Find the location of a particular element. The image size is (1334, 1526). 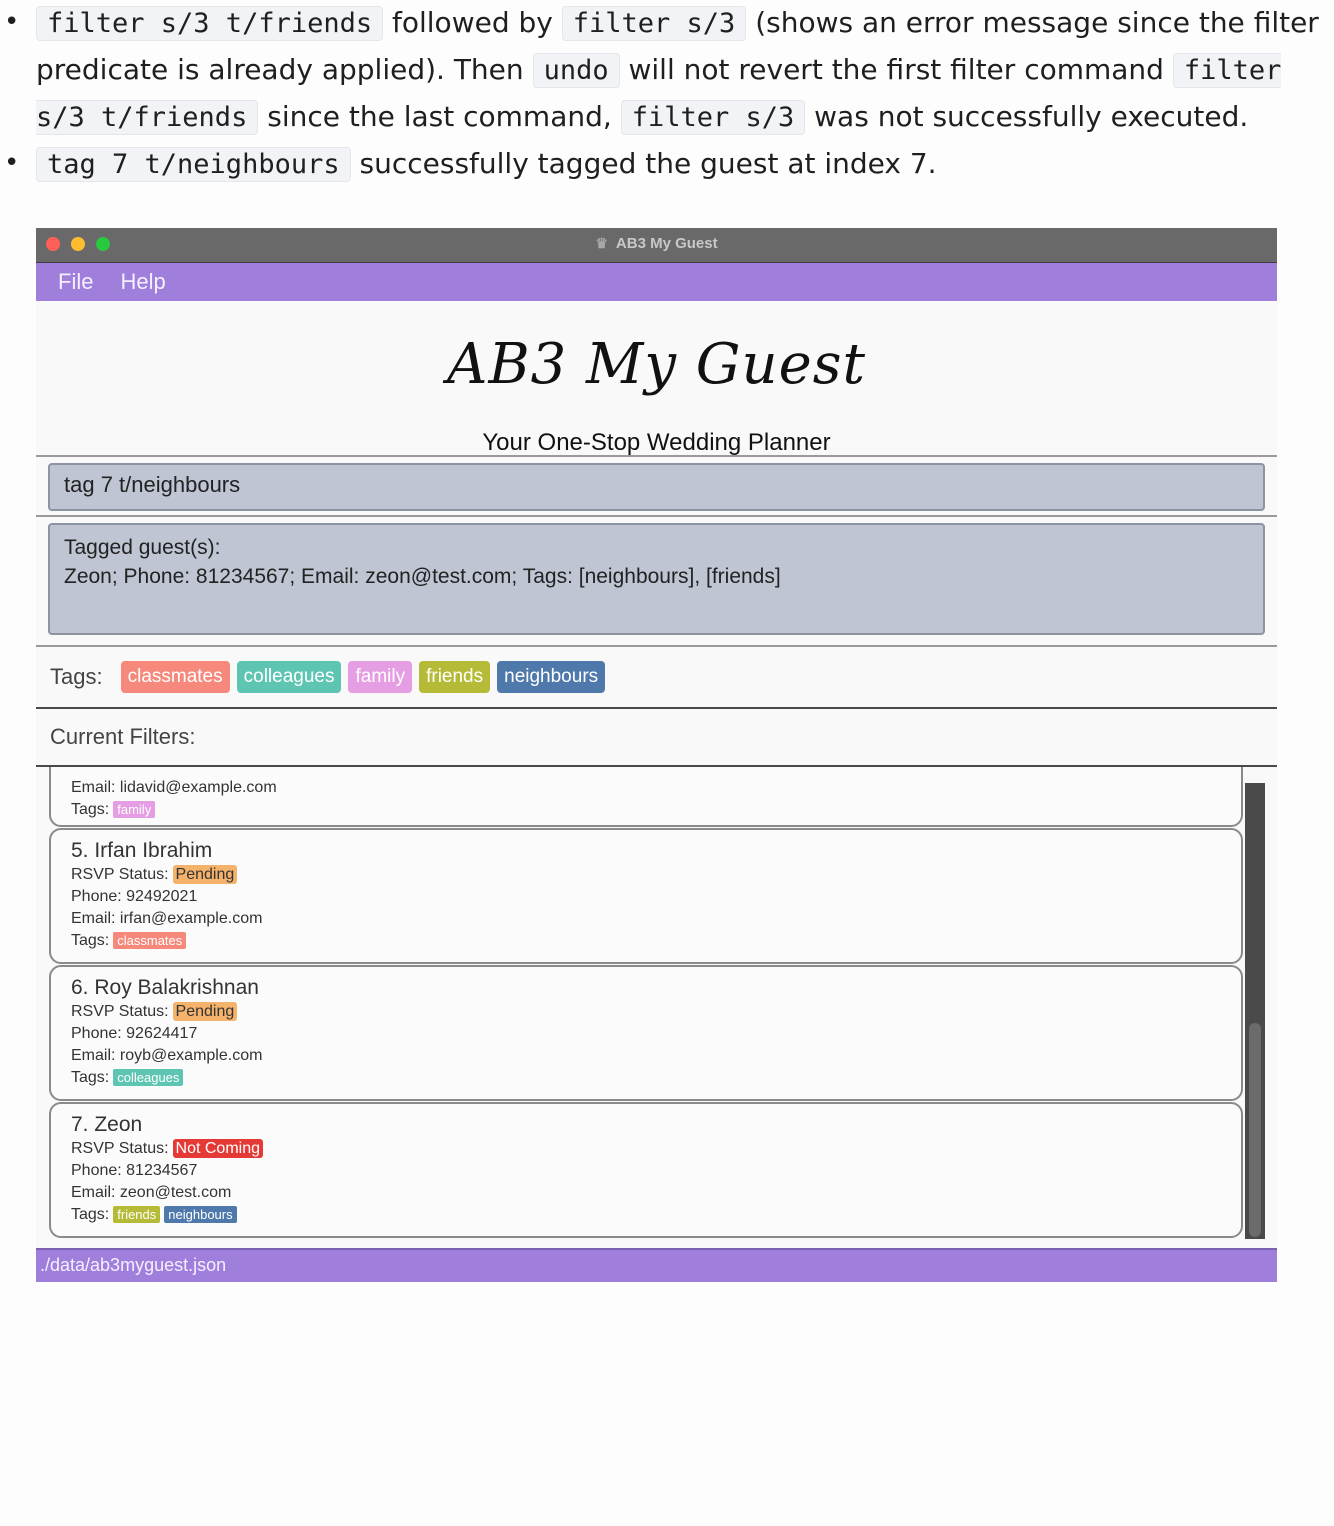

tag-neighbours: neighbours is located at coordinates (551, 677).